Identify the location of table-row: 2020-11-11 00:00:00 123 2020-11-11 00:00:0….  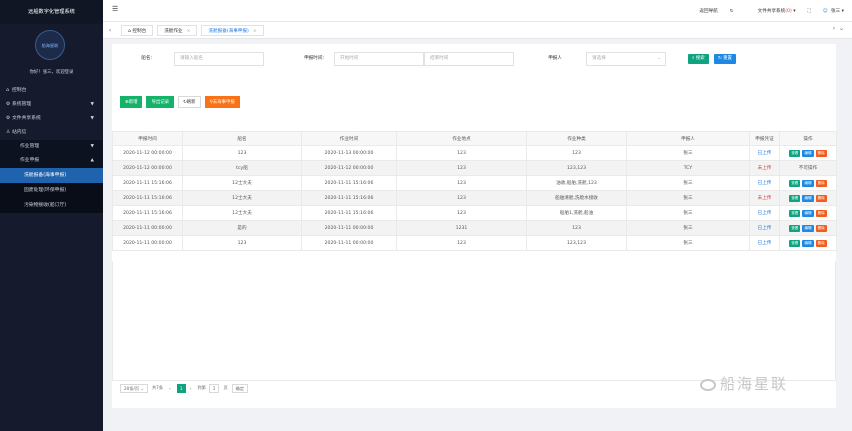
(474, 243).